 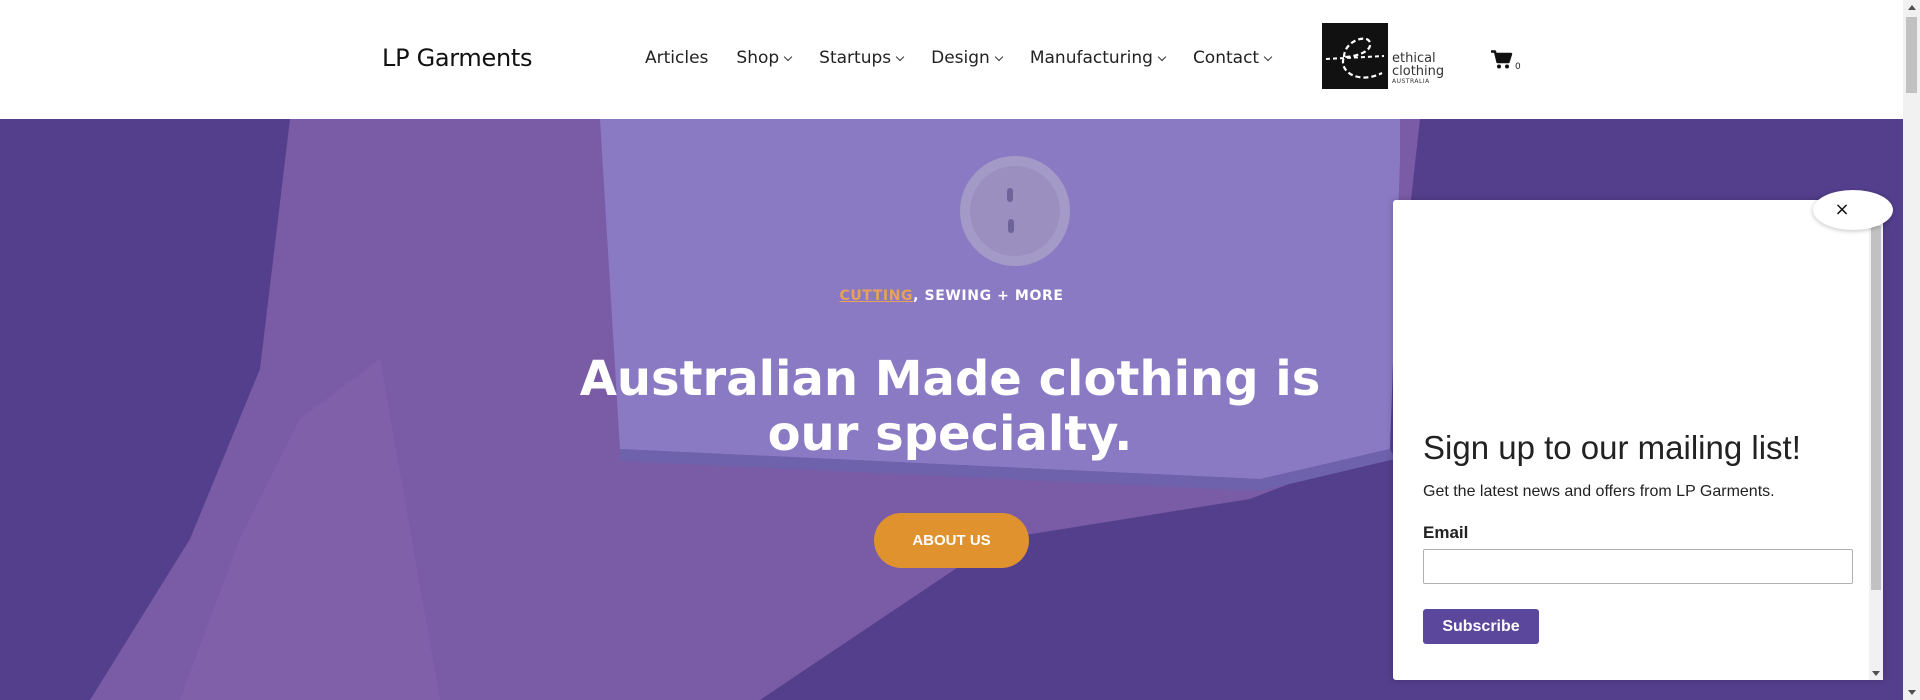 I want to click on close-popup-button: ×, so click(x=1853, y=210).